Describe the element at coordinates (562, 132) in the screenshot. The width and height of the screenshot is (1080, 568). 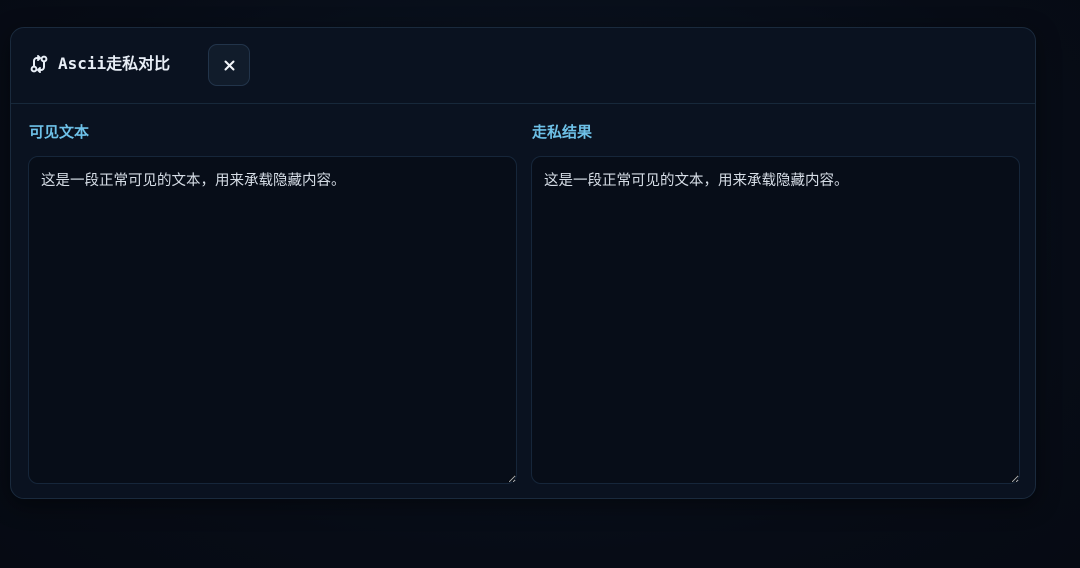
I see `smuggle-result-label: 走私结果` at that location.